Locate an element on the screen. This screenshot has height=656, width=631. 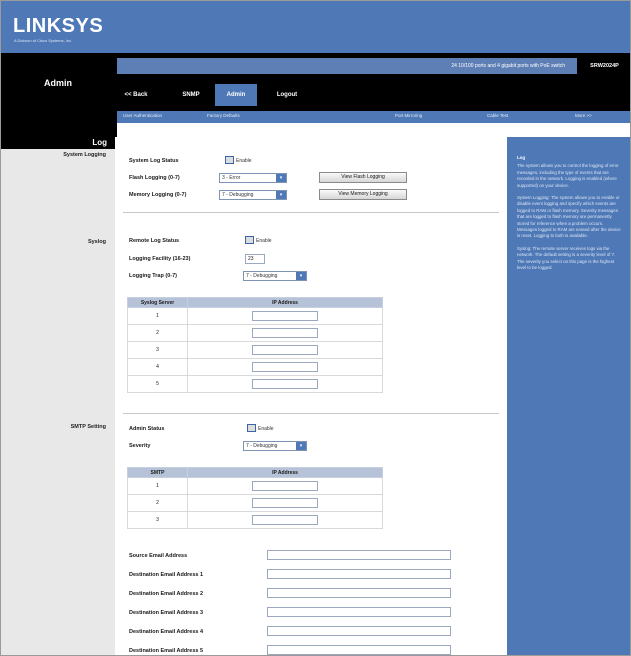
view-flash-logging-button: View Flash Logging is located at coordinates (363, 177).